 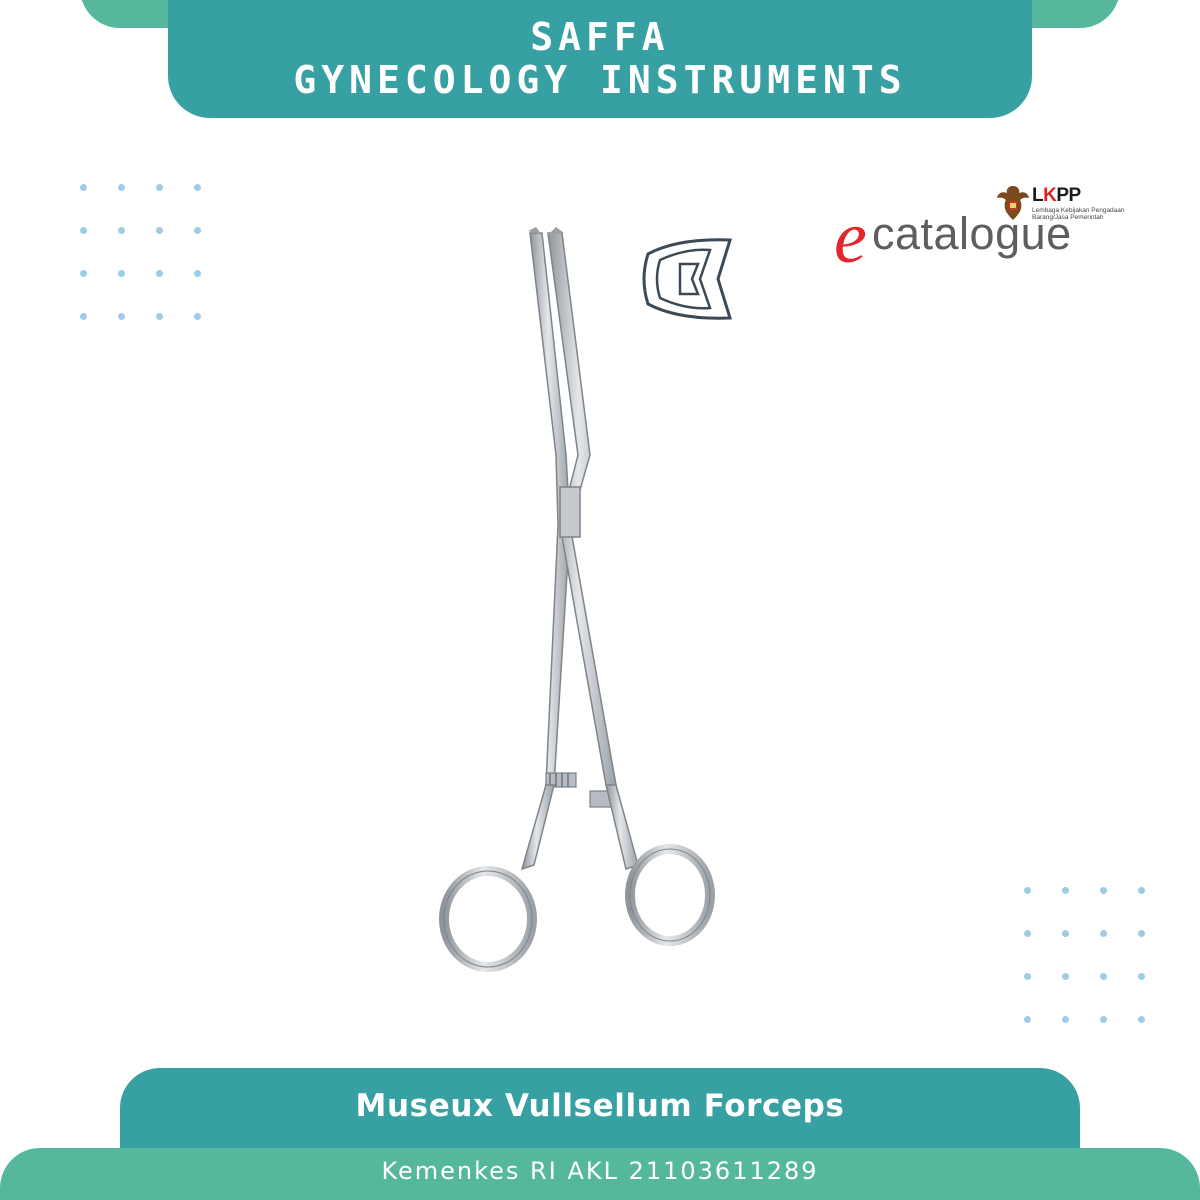 What do you see at coordinates (850, 238) in the screenshot?
I see `ecatalogue-e-letter: e` at bounding box center [850, 238].